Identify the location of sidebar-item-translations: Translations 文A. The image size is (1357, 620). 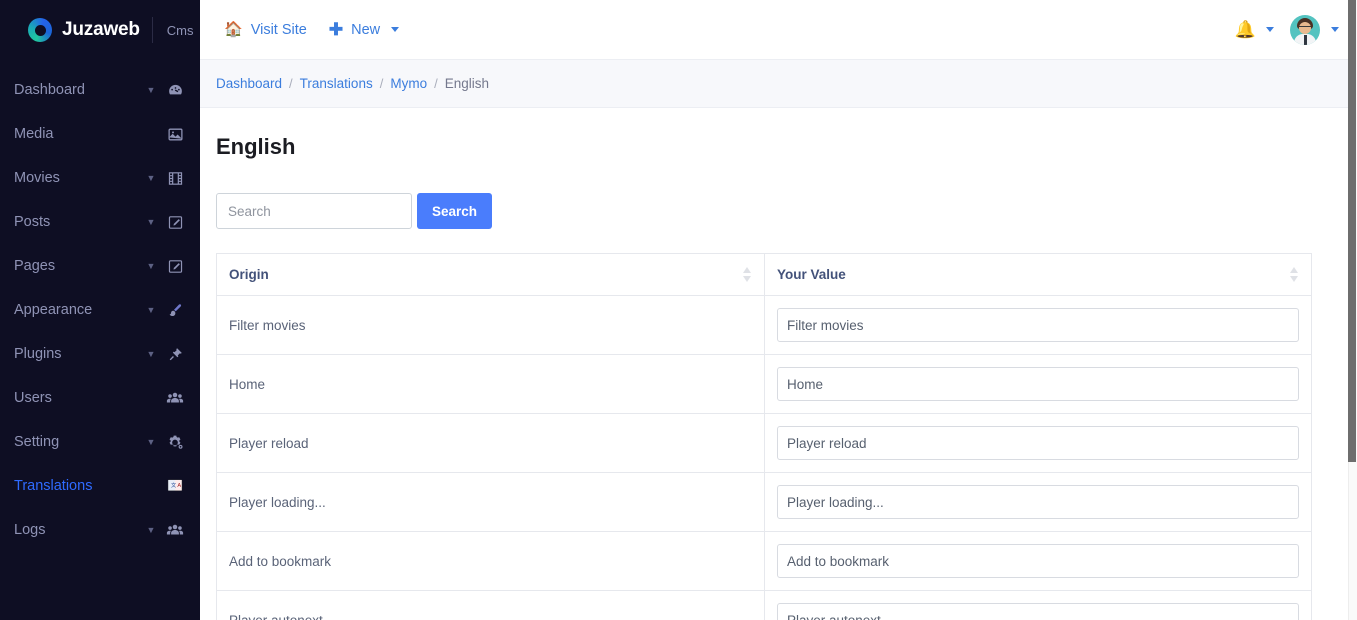
(100, 486).